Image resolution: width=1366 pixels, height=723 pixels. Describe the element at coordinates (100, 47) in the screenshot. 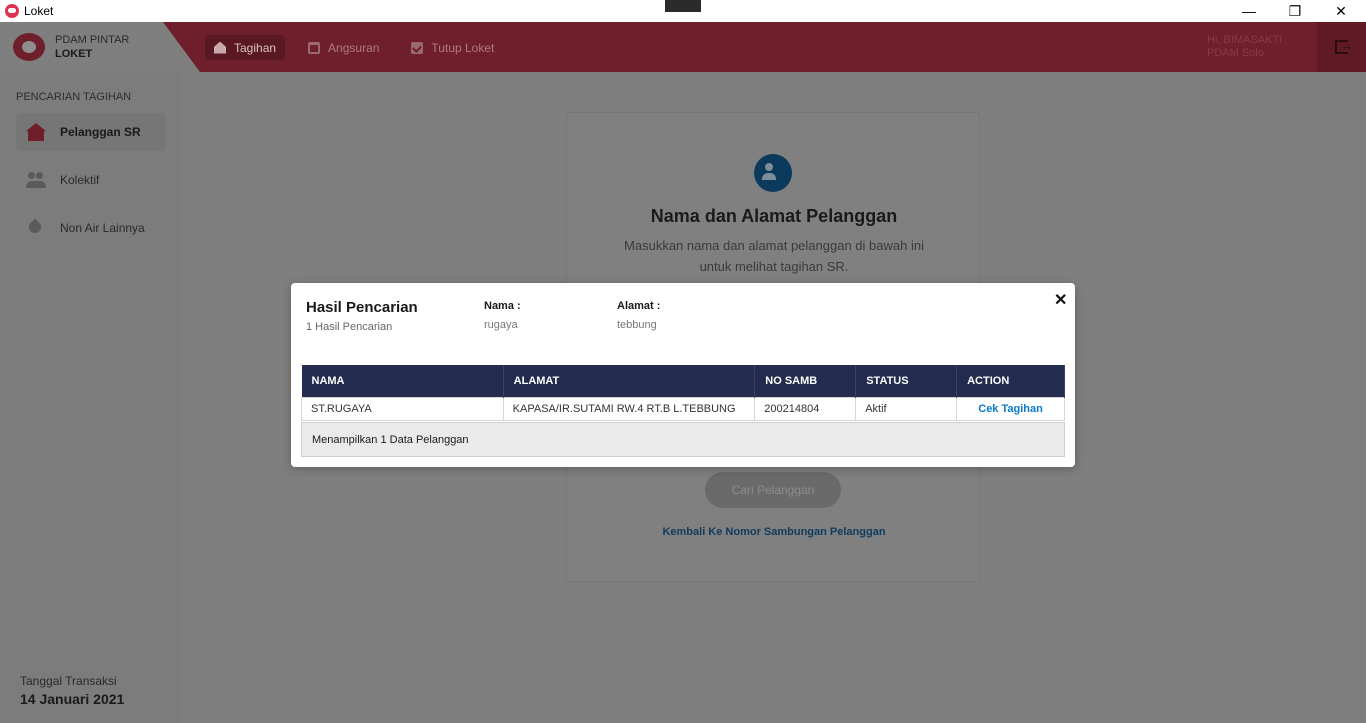

I see `brand: PDAM PINTAR LOKET` at that location.